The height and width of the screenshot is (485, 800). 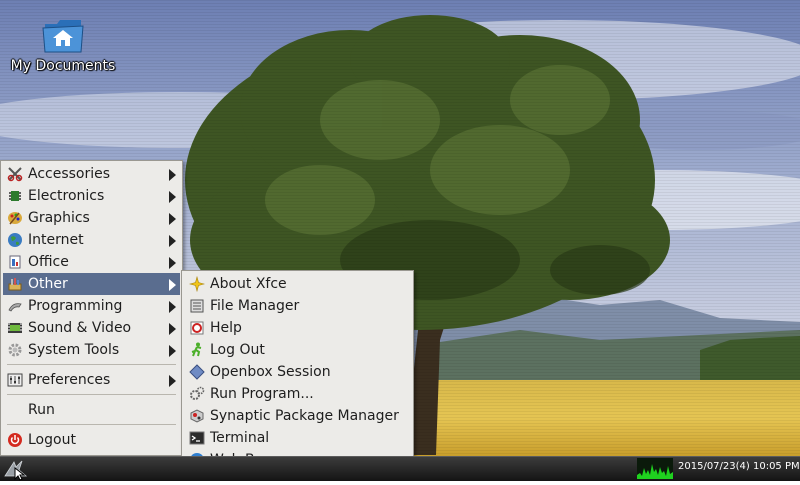 What do you see at coordinates (91, 218) in the screenshot?
I see `menu-item-graphics: Graphics` at bounding box center [91, 218].